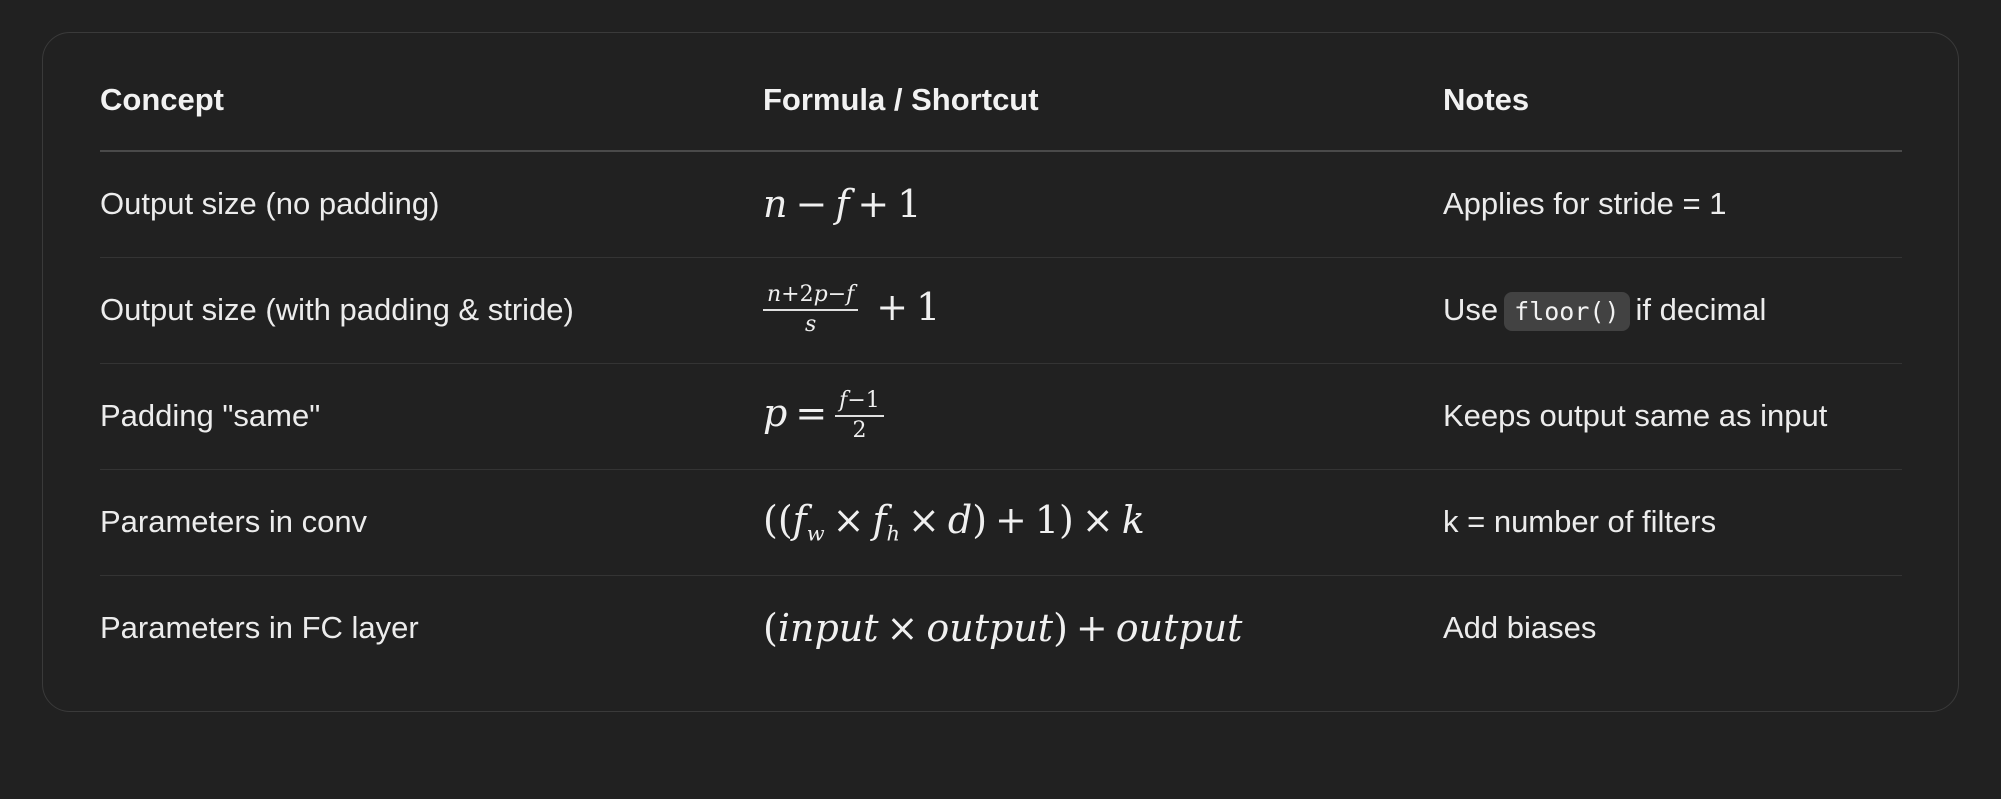 Image resolution: width=2001 pixels, height=799 pixels. I want to click on note-prefix: Use, so click(1471, 309).